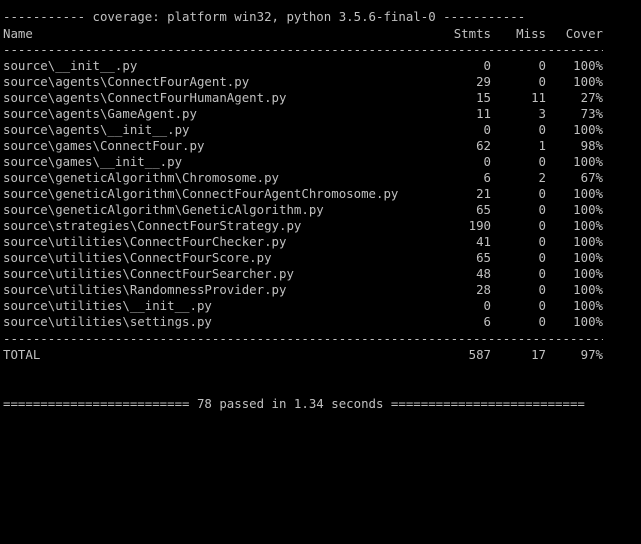  I want to click on row-stmts: 48, so click(483, 273).